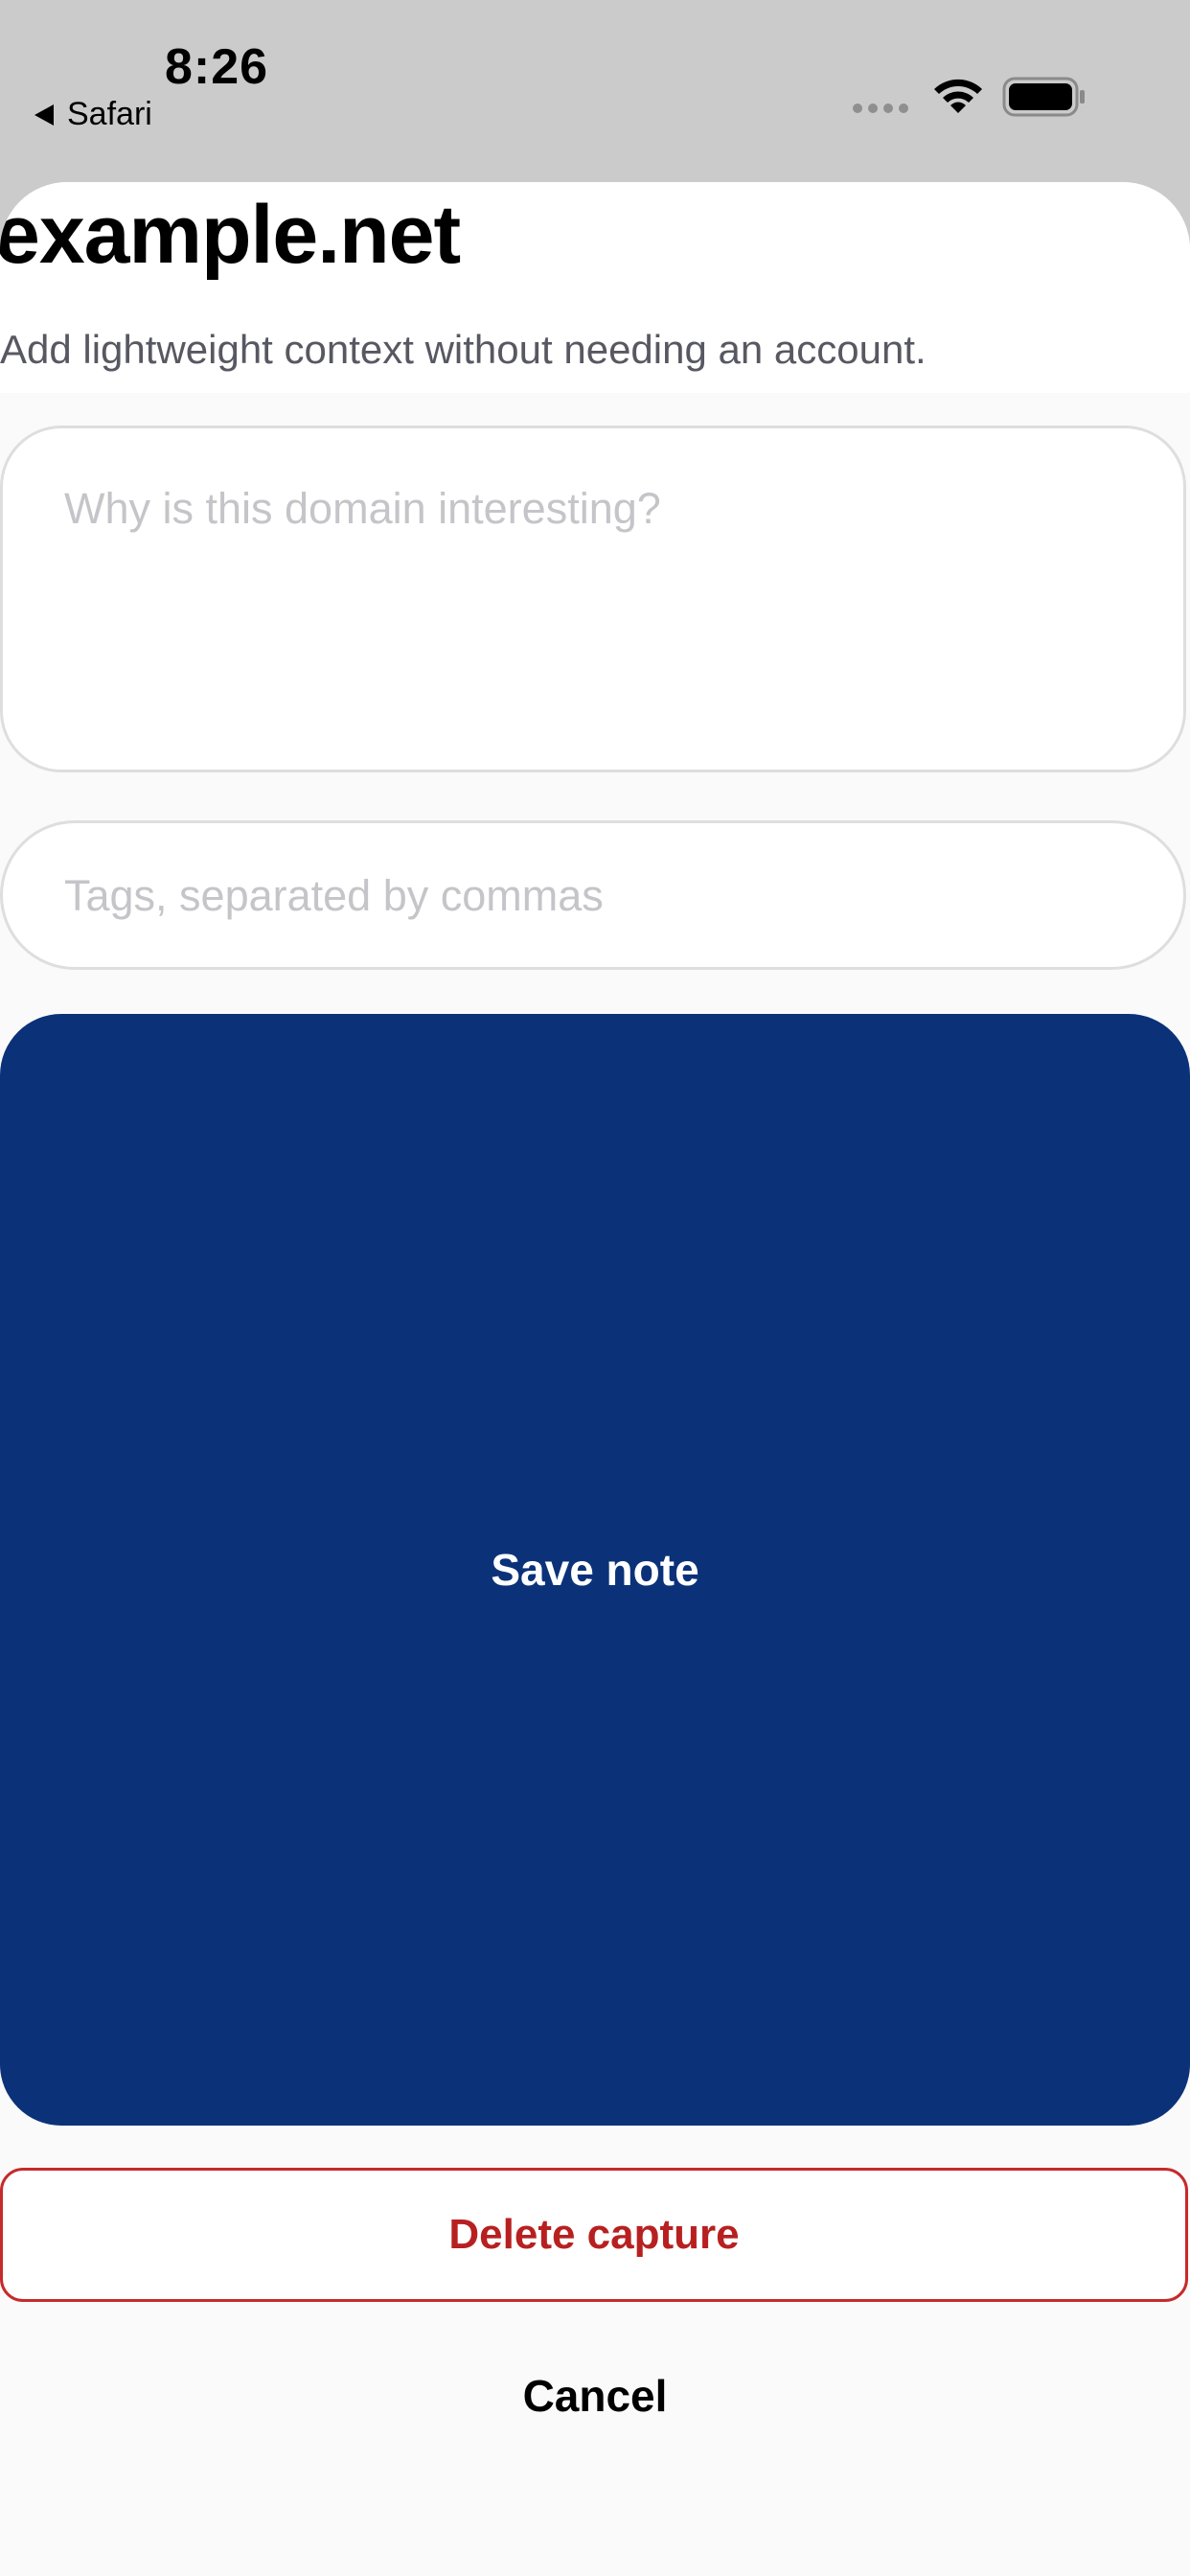  Describe the element at coordinates (44, 115) in the screenshot. I see `back-arrow-icon` at that location.